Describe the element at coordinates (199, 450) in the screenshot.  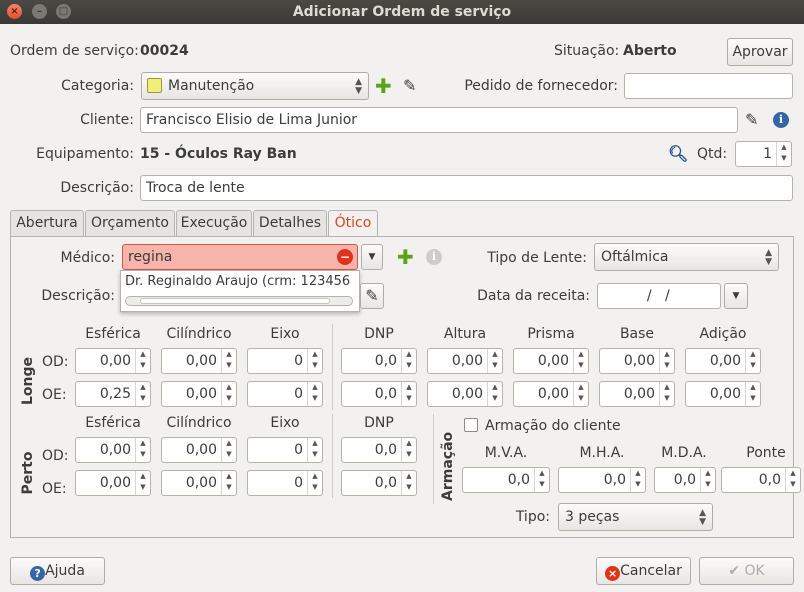
I see `perto-od-cilindrico-spinner: 0,00 ▲ ▼` at that location.